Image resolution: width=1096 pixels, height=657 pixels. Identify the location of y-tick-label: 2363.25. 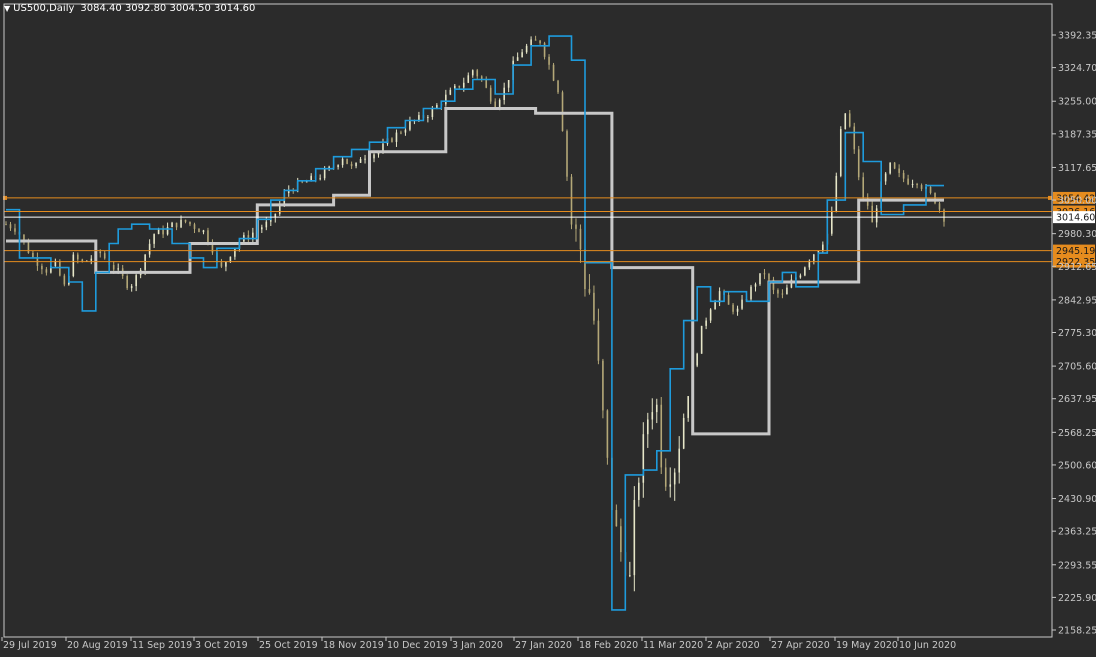
(1077, 532).